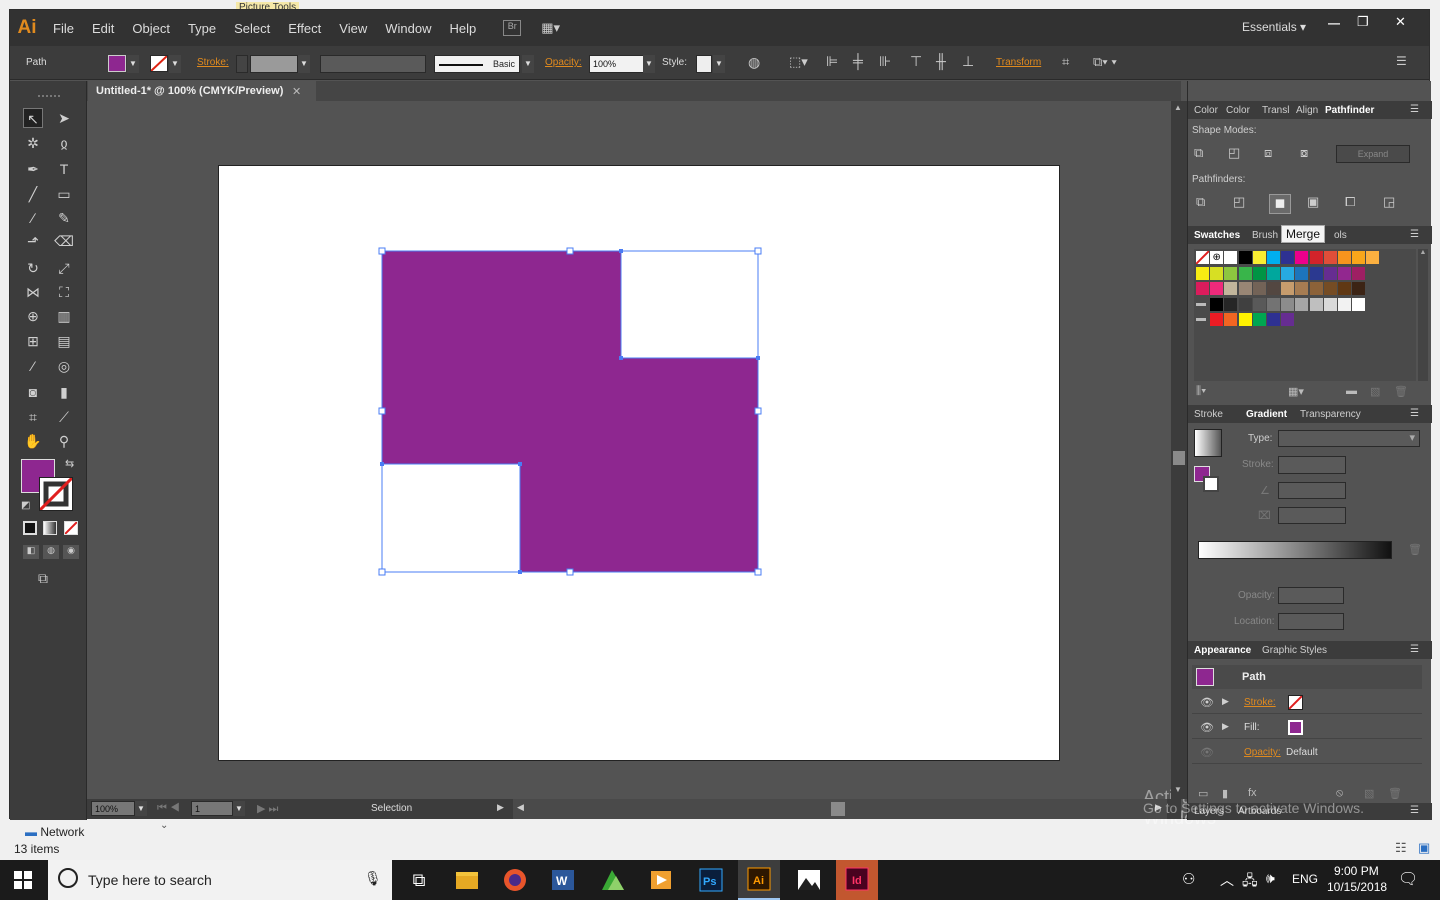  What do you see at coordinates (563, 880) in the screenshot?
I see `word-icon: W` at bounding box center [563, 880].